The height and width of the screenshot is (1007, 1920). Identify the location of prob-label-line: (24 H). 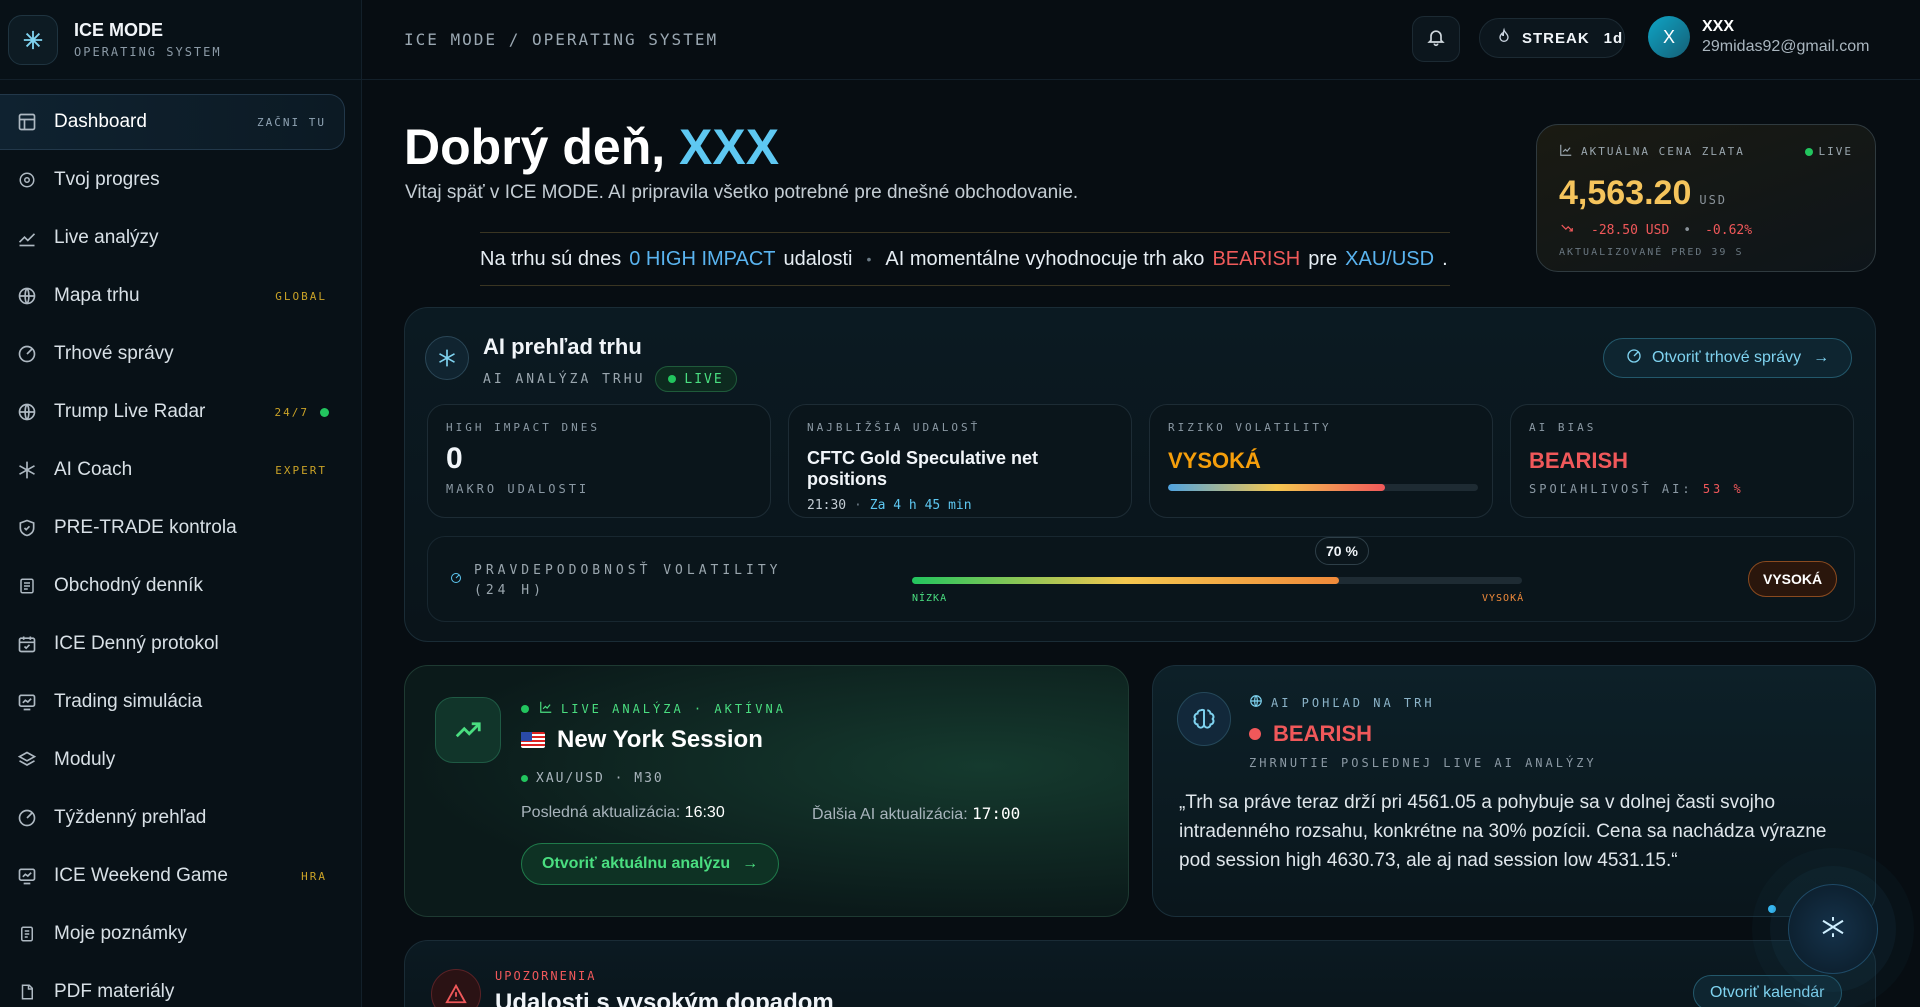
(509, 590).